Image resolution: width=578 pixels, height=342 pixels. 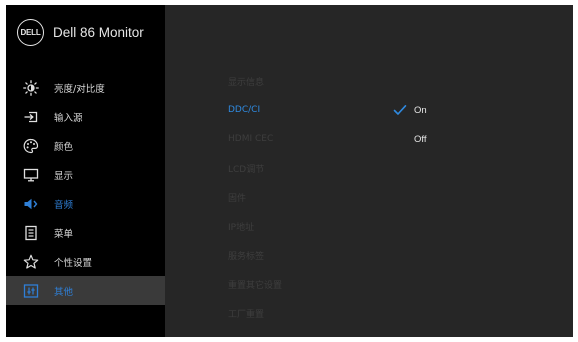 I want to click on submenu-factory-reset: 工厂重置, so click(x=246, y=313).